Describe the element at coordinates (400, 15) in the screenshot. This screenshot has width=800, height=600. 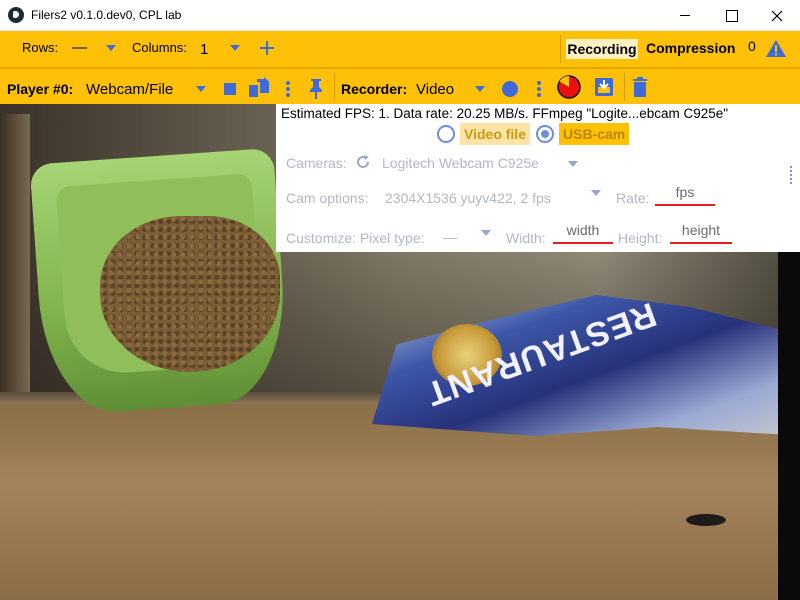
I see `title-bar: Filers2 v0.1.0.dev0, CPL lab` at that location.